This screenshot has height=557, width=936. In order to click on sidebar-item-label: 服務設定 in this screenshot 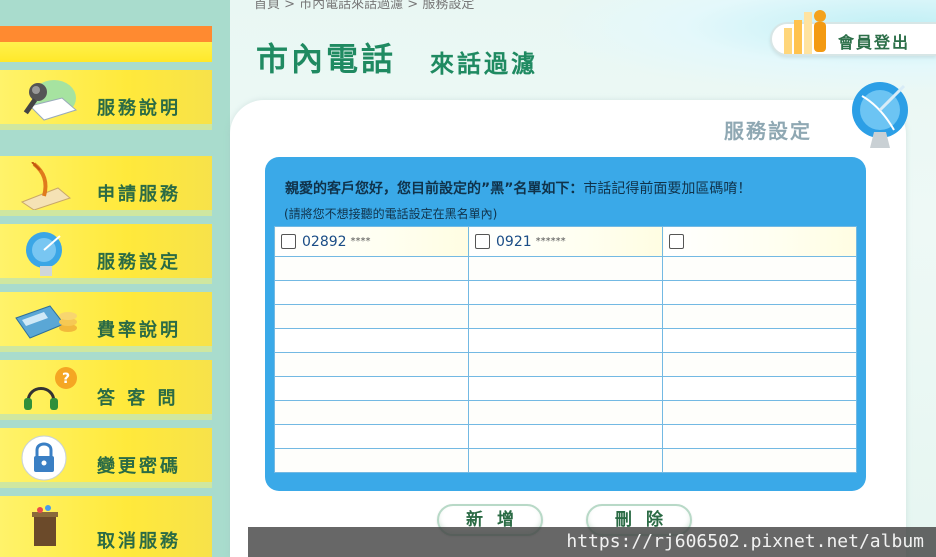, I will do `click(139, 262)`.